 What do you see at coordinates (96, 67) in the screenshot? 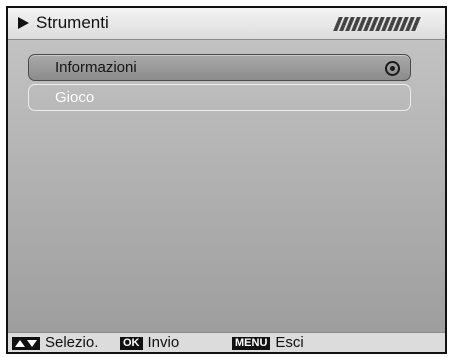
I see `menu-item-label: Informazioni` at bounding box center [96, 67].